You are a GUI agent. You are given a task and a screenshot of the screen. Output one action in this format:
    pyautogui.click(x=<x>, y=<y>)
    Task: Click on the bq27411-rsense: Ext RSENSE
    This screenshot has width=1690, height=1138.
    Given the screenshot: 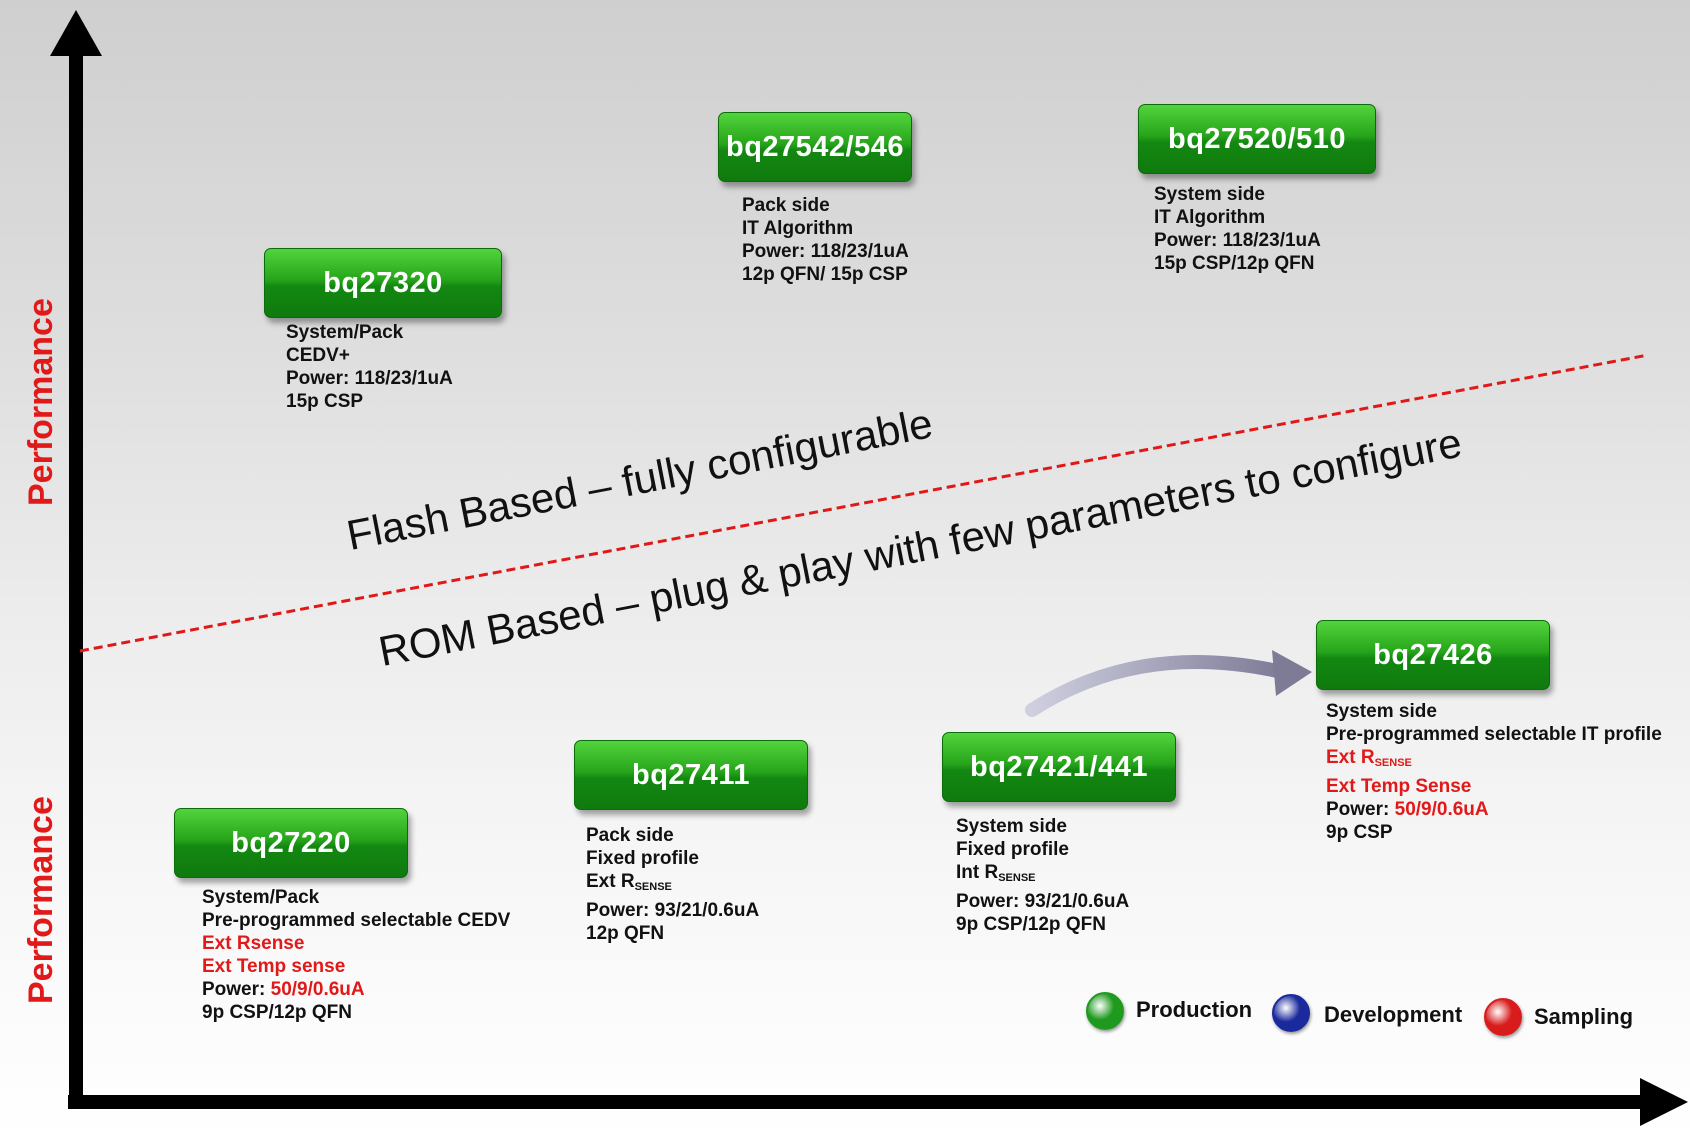 What is the action you would take?
    pyautogui.click(x=672, y=884)
    